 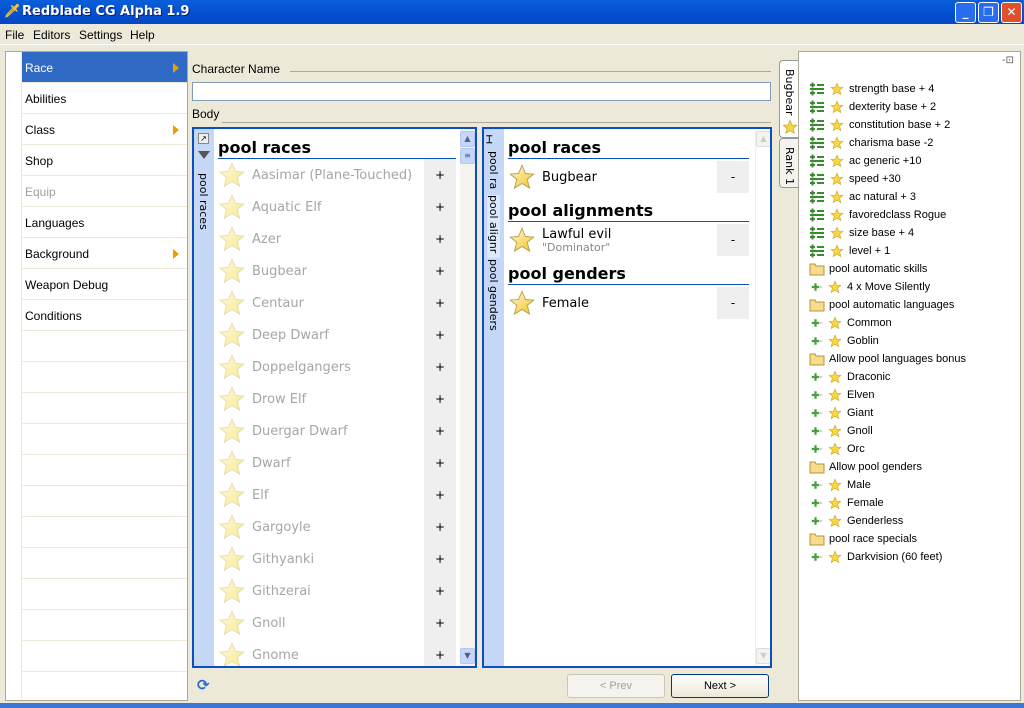 What do you see at coordinates (337, 623) in the screenshot?
I see `list-item: Gnoll +` at bounding box center [337, 623].